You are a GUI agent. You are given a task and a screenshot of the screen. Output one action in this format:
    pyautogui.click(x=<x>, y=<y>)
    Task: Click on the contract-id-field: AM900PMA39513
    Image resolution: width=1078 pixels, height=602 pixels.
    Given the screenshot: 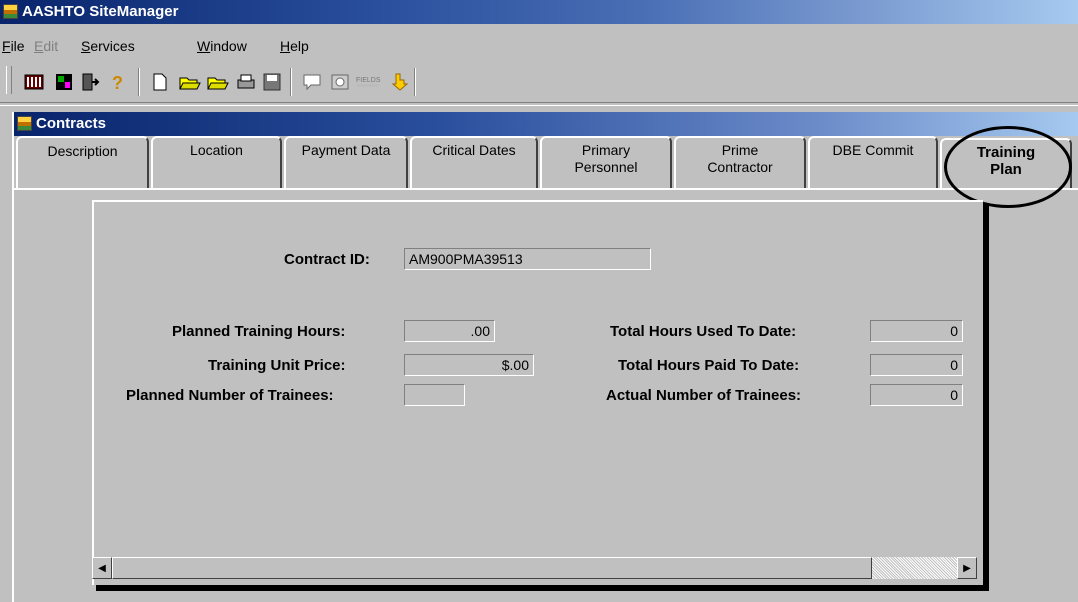 What is the action you would take?
    pyautogui.click(x=527, y=259)
    